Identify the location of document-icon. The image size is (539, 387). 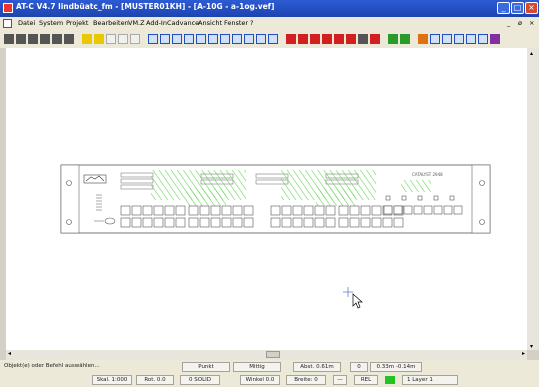
(7, 23).